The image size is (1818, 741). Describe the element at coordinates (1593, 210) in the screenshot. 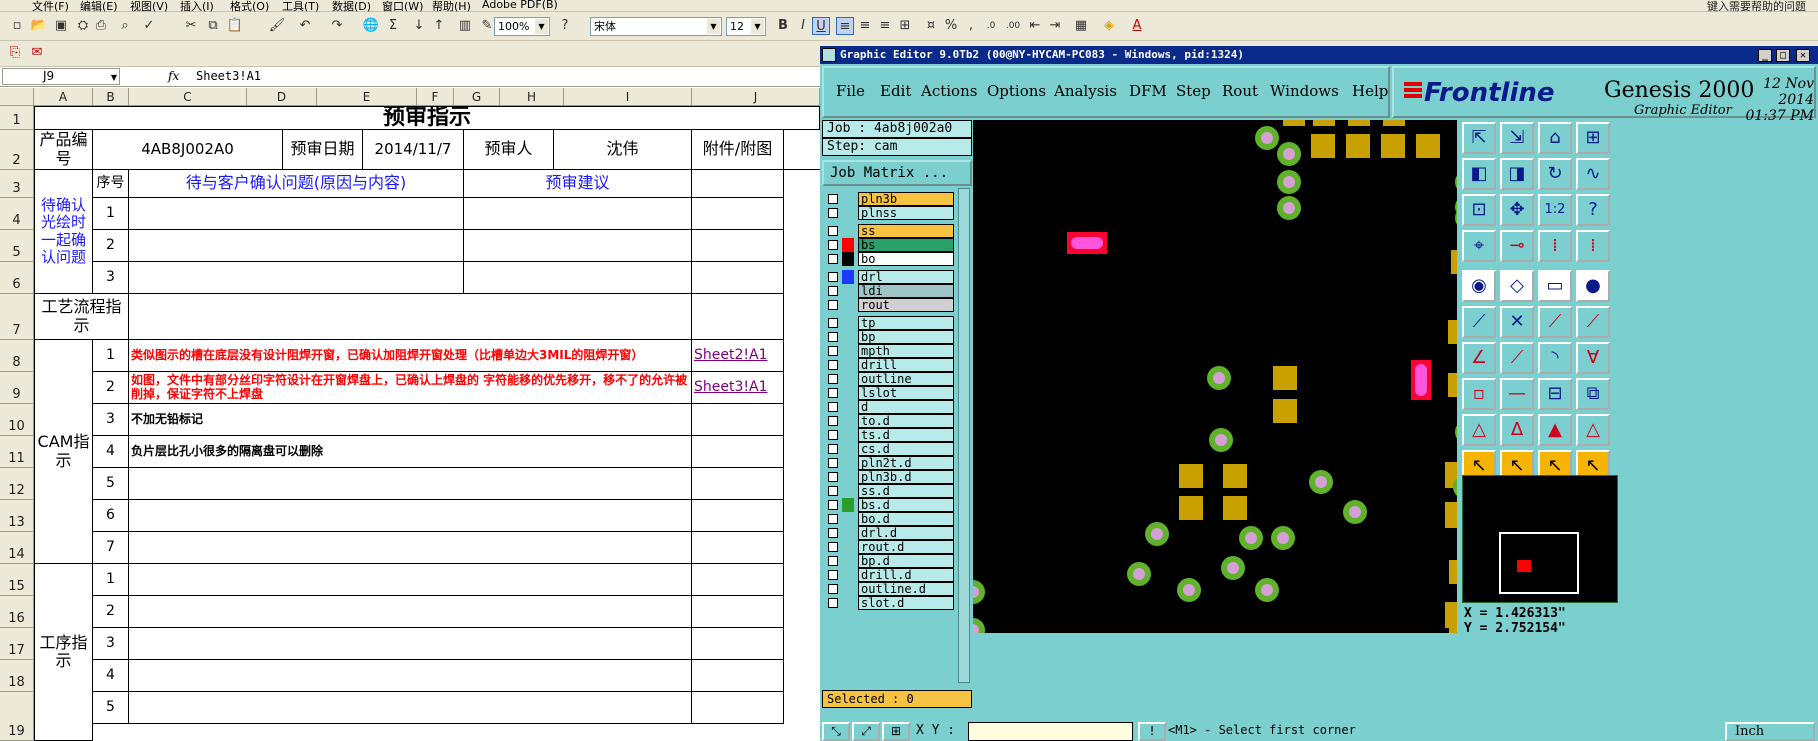

I see `help-icon: ?` at that location.